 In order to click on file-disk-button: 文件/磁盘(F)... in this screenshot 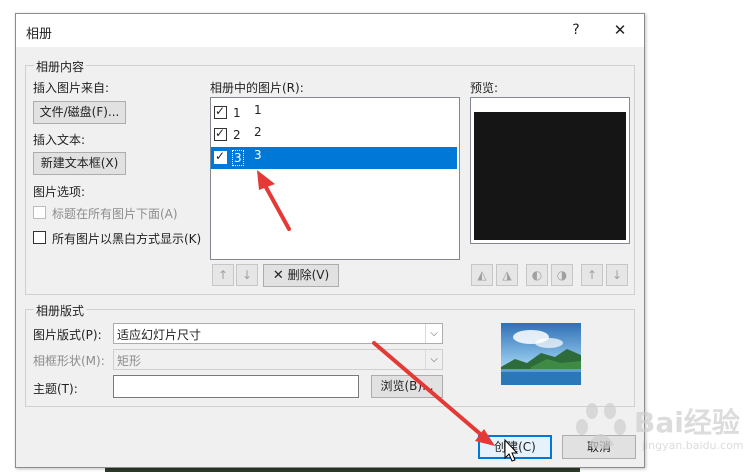, I will do `click(79, 112)`.